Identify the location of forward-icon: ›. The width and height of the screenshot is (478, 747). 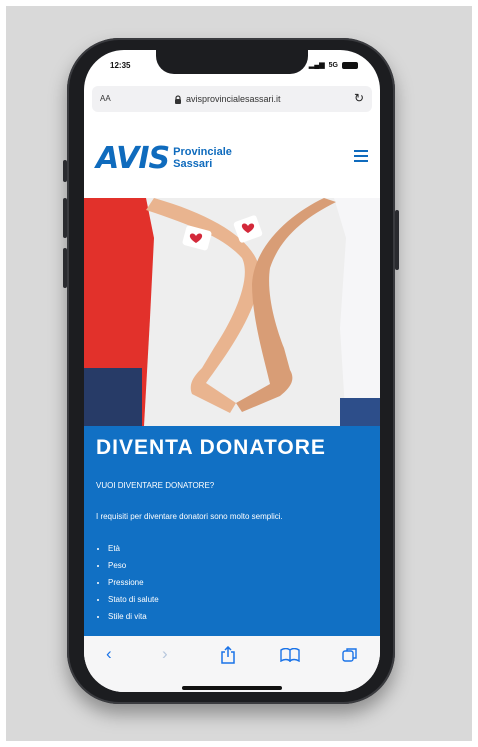
(165, 654).